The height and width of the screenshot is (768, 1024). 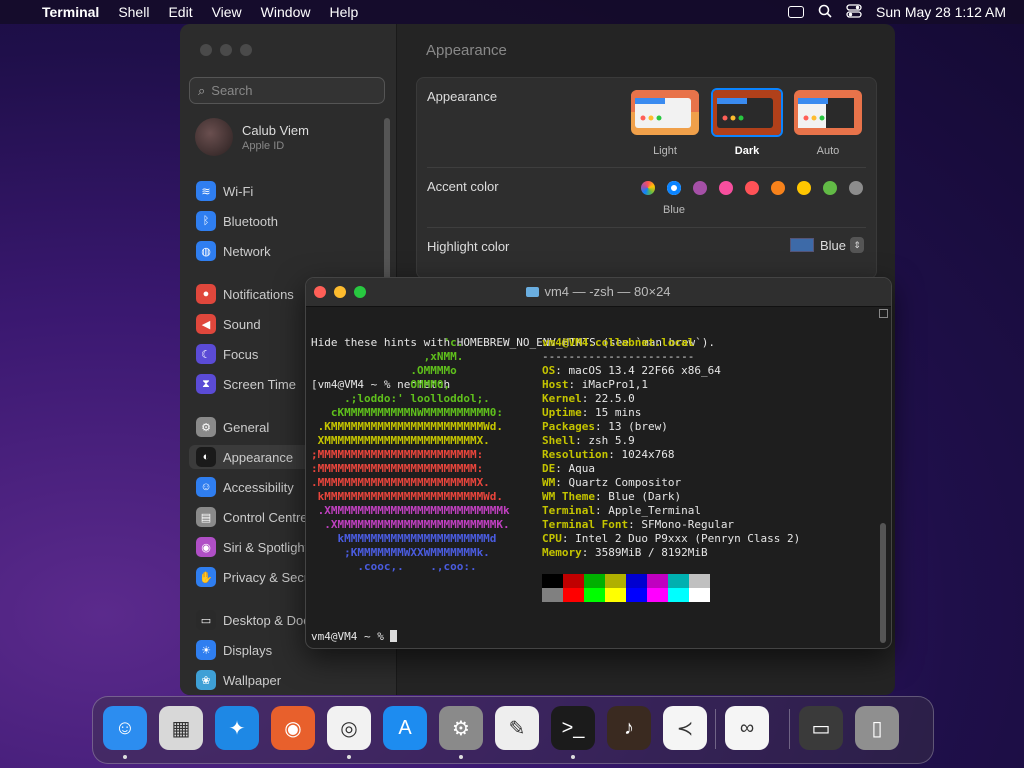 What do you see at coordinates (296, 191) in the screenshot?
I see `sidebar-item-wi-fi: ≋ Wi-Fi` at bounding box center [296, 191].